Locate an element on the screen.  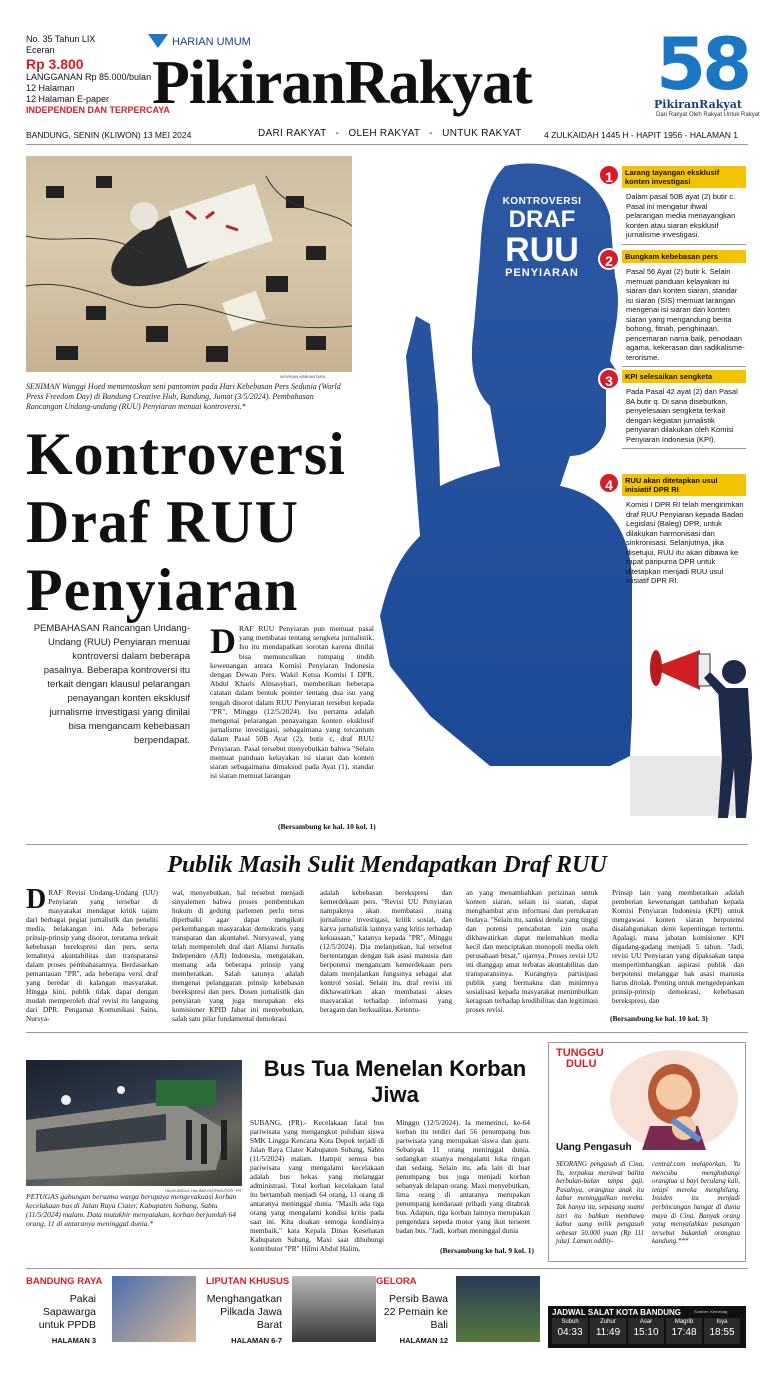
prayer-time-zuhur: Zuhur 11:49 is located at coordinates (608, 1331).